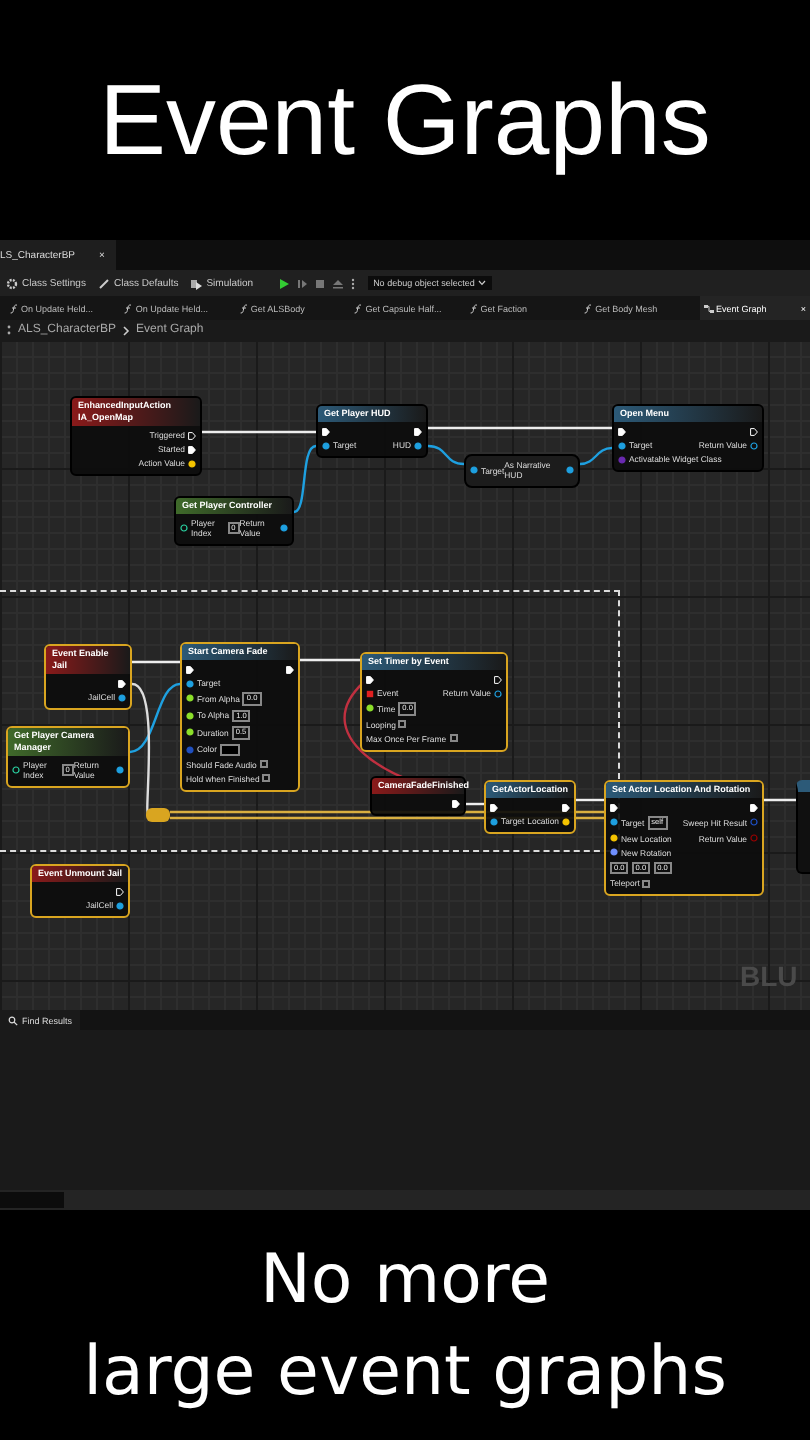 The width and height of the screenshot is (810, 1440). What do you see at coordinates (405, 1372) in the screenshot?
I see `video-caption: large event graphs` at bounding box center [405, 1372].